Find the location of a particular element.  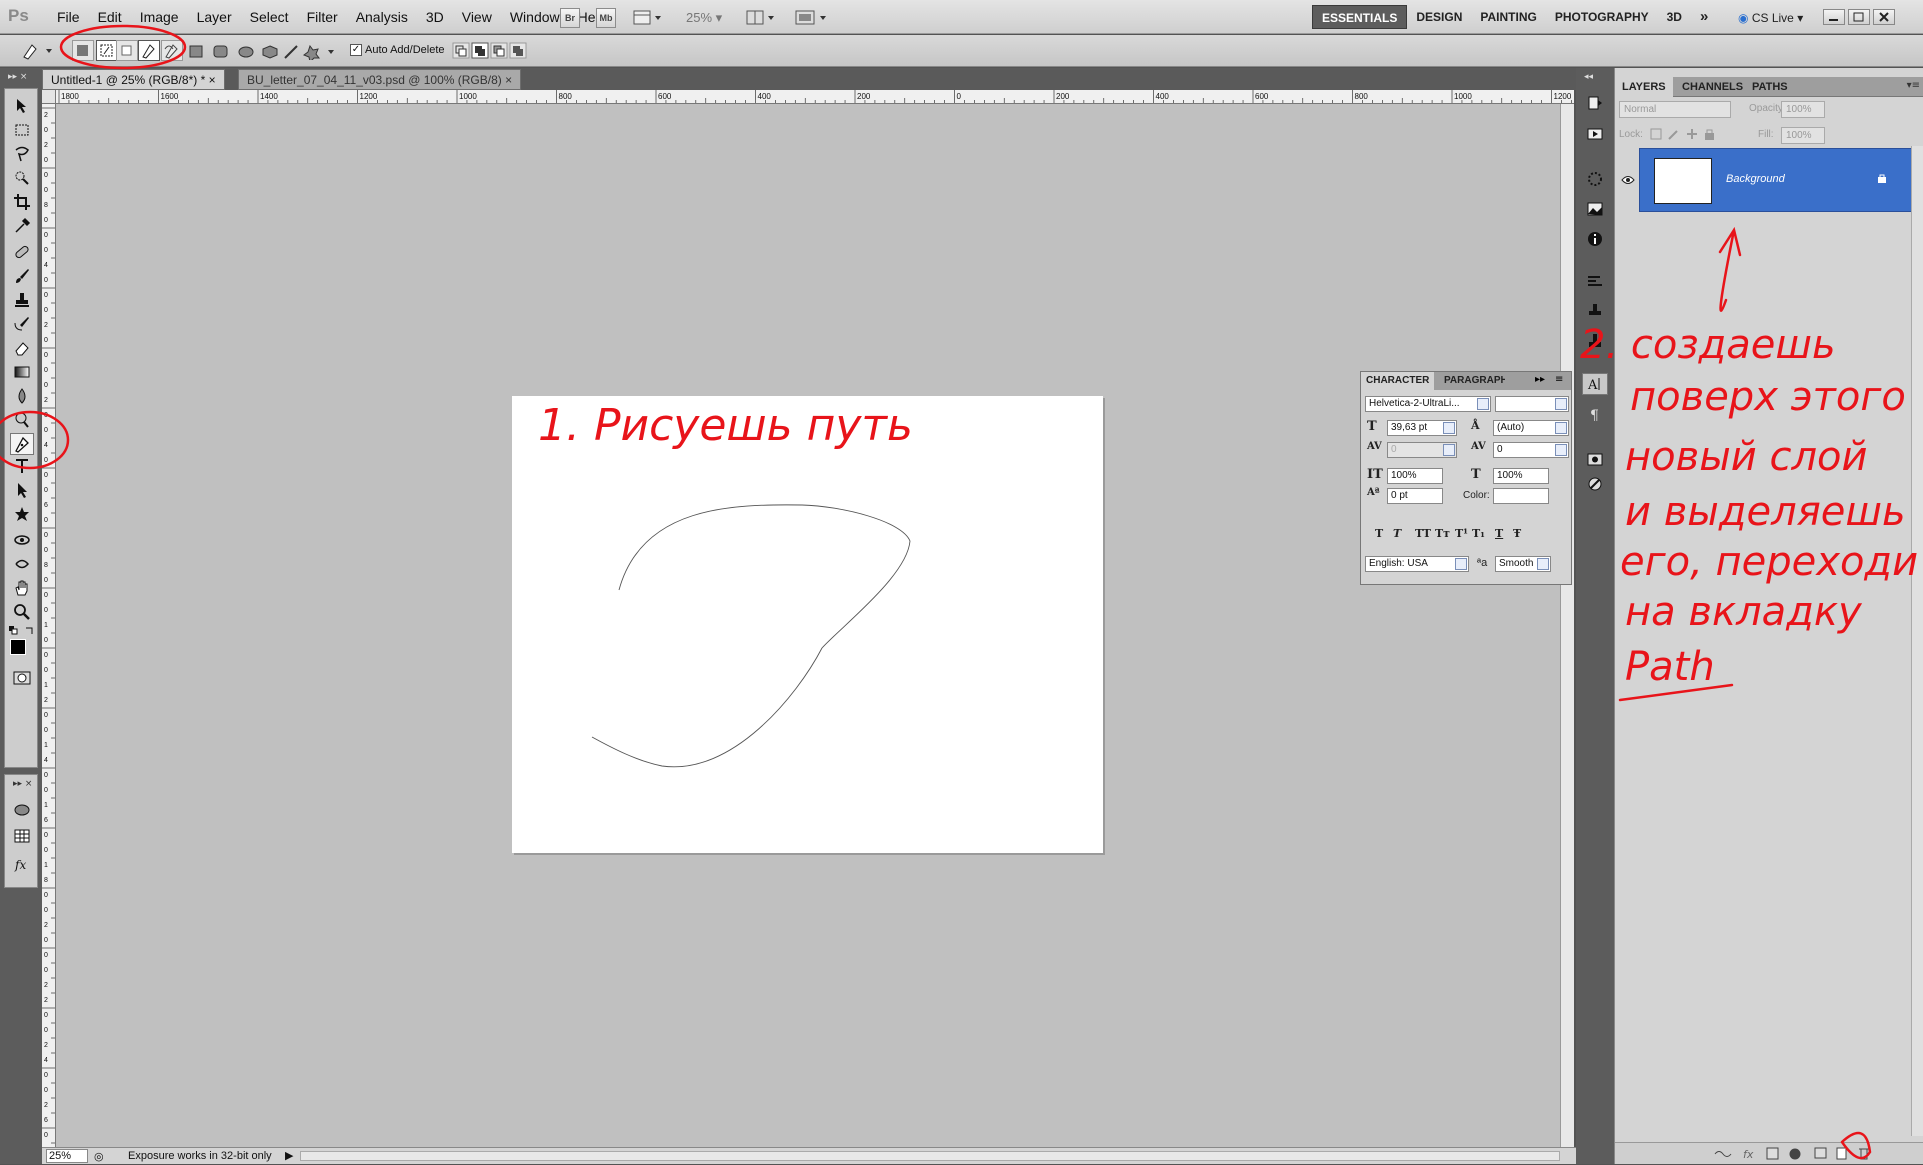

collapse-arrows-icon: ◂◂ is located at coordinates (1588, 77).